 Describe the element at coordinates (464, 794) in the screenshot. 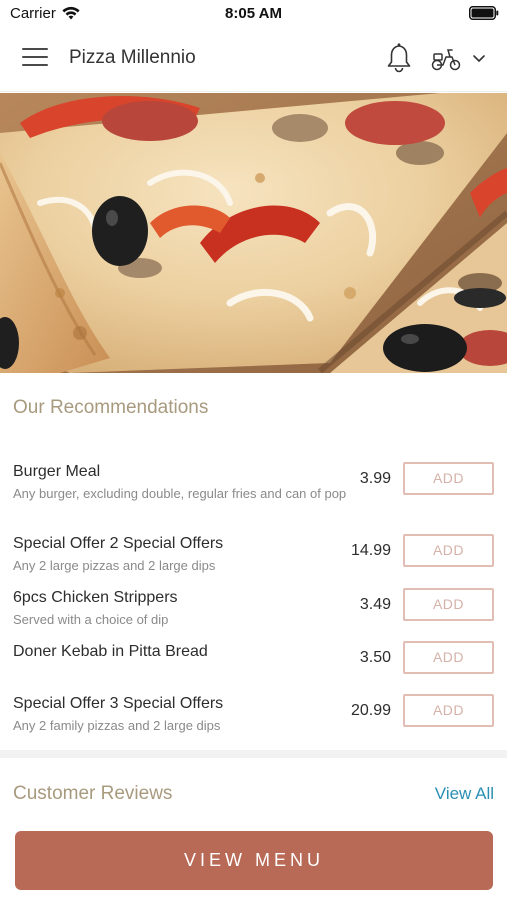

I see `view-all-link: View All` at that location.